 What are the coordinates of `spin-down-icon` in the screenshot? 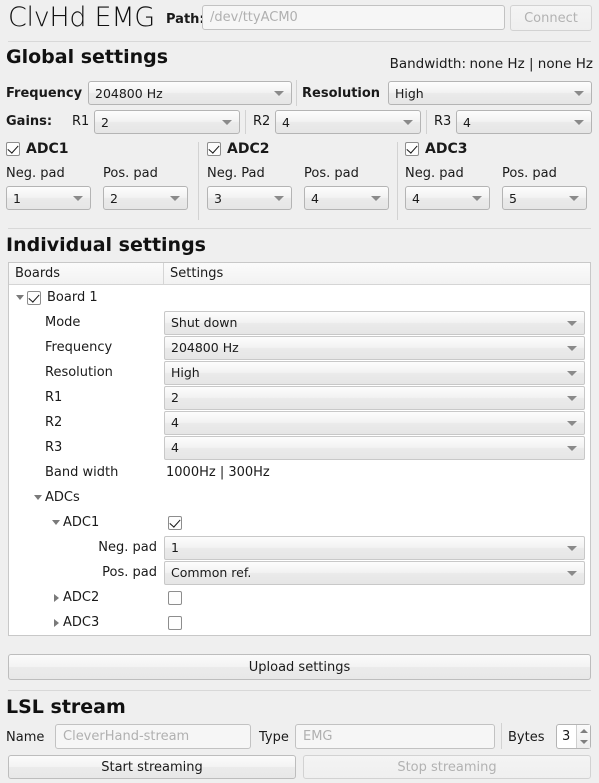 It's located at (583, 743).